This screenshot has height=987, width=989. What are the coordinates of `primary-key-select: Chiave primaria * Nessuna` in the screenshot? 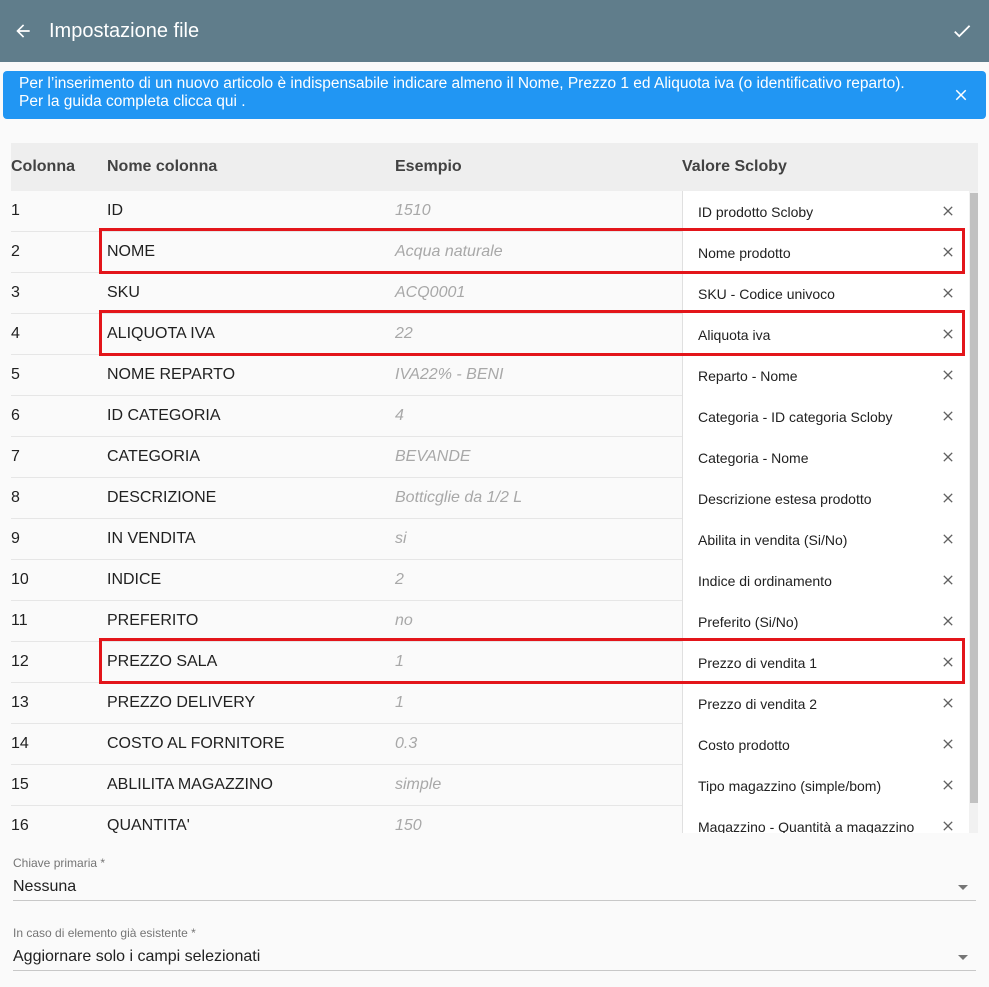 It's located at (494, 878).